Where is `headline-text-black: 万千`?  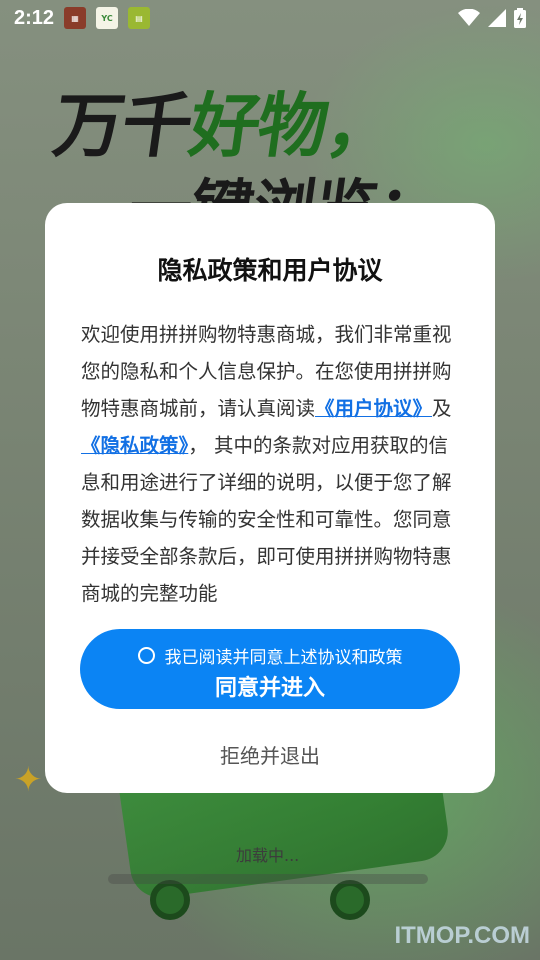
headline-text-black: 万千 is located at coordinates (122, 126).